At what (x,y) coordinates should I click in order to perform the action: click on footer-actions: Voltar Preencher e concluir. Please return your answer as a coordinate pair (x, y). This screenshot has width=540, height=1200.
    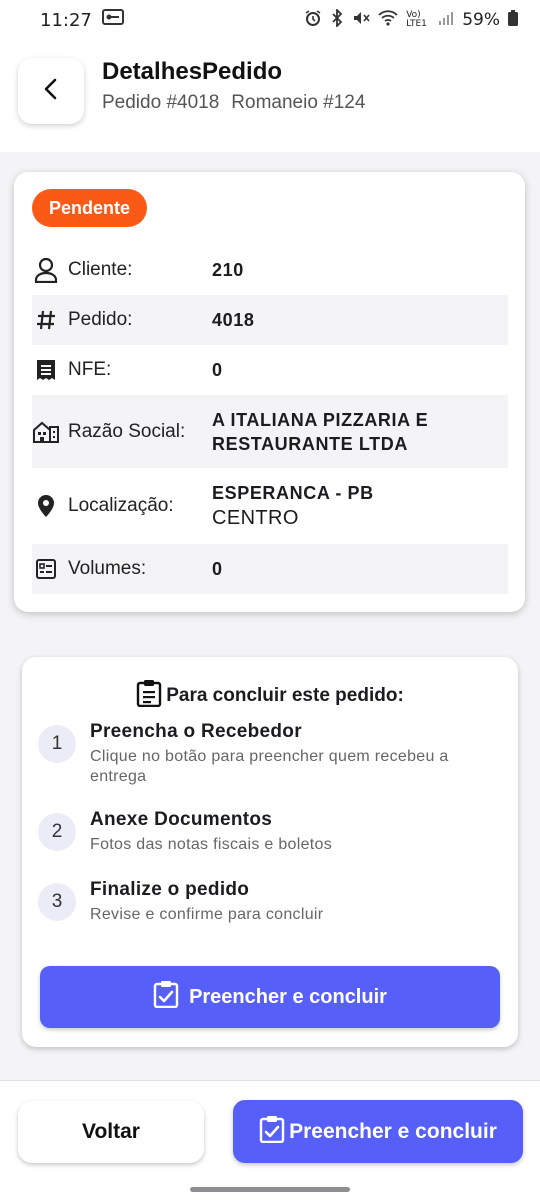
    Looking at the image, I should click on (270, 1140).